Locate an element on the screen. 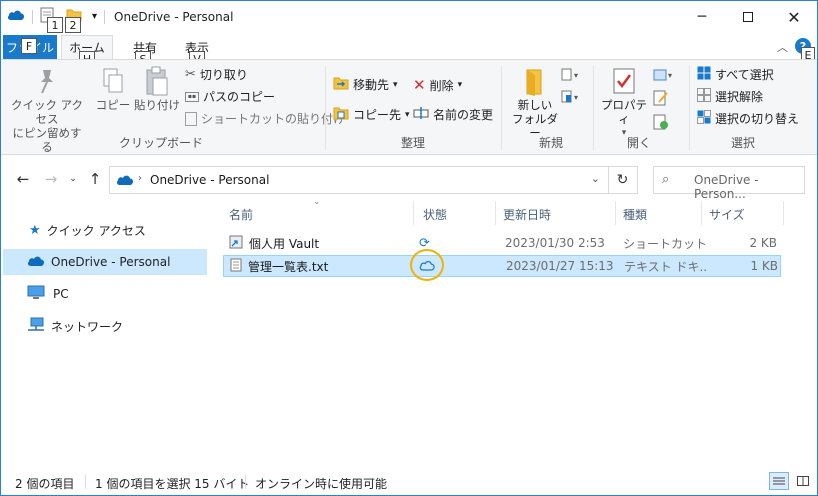 Image resolution: width=818 pixels, height=496 pixels. column-header-date: 更新日時 is located at coordinates (558, 214).